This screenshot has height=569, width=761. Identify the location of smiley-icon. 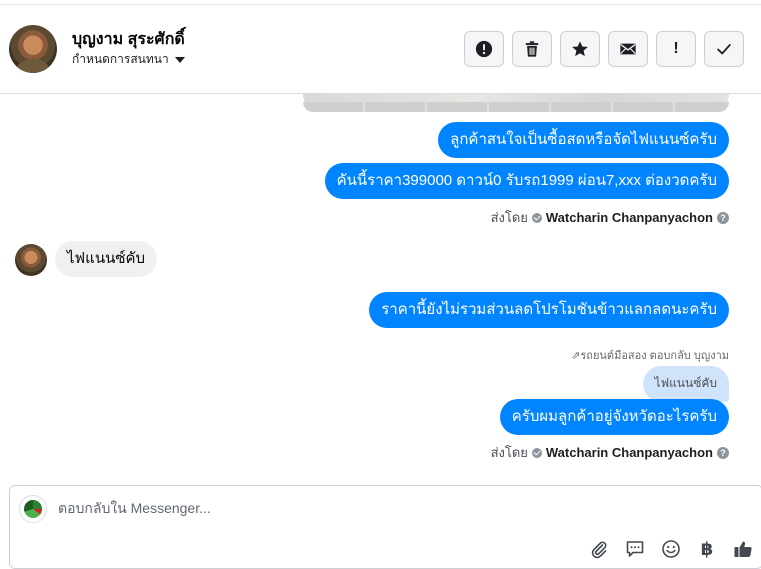
(671, 549).